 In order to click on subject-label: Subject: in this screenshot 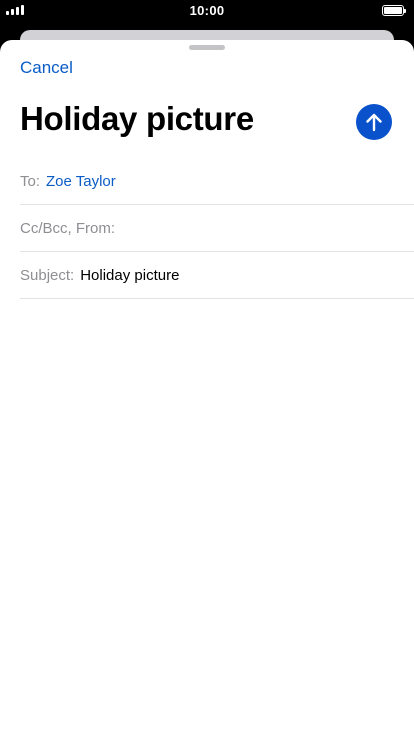, I will do `click(47, 275)`.